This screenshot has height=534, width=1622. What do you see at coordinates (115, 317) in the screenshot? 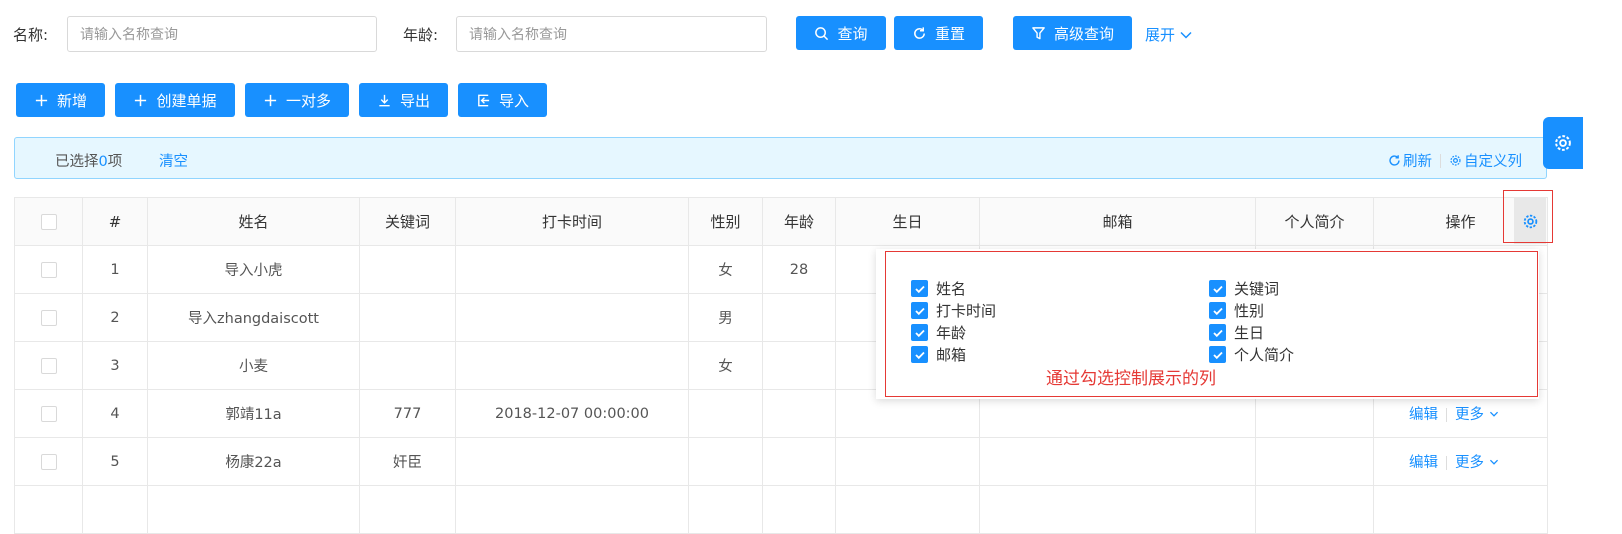
I see `row-index: 2` at bounding box center [115, 317].